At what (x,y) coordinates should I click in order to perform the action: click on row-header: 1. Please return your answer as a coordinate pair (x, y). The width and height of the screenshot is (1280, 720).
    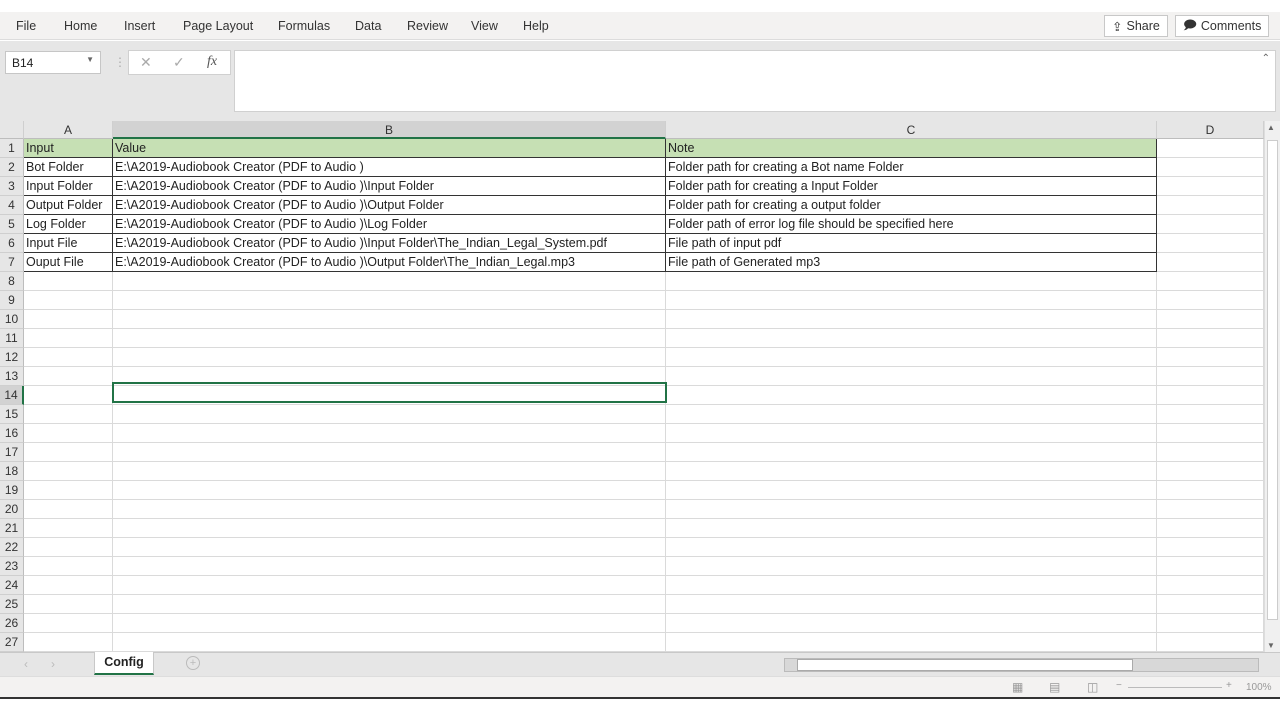
    Looking at the image, I should click on (12, 148).